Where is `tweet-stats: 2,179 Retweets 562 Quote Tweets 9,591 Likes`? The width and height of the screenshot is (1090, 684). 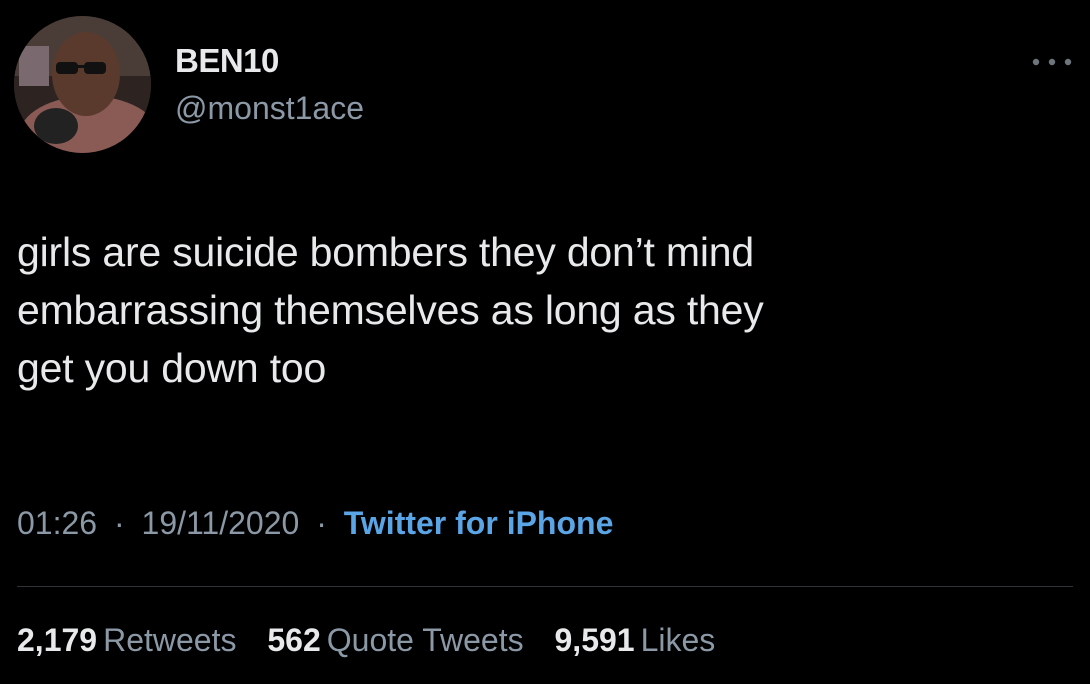 tweet-stats: 2,179 Retweets 562 Quote Tweets 9,591 Likes is located at coordinates (377, 640).